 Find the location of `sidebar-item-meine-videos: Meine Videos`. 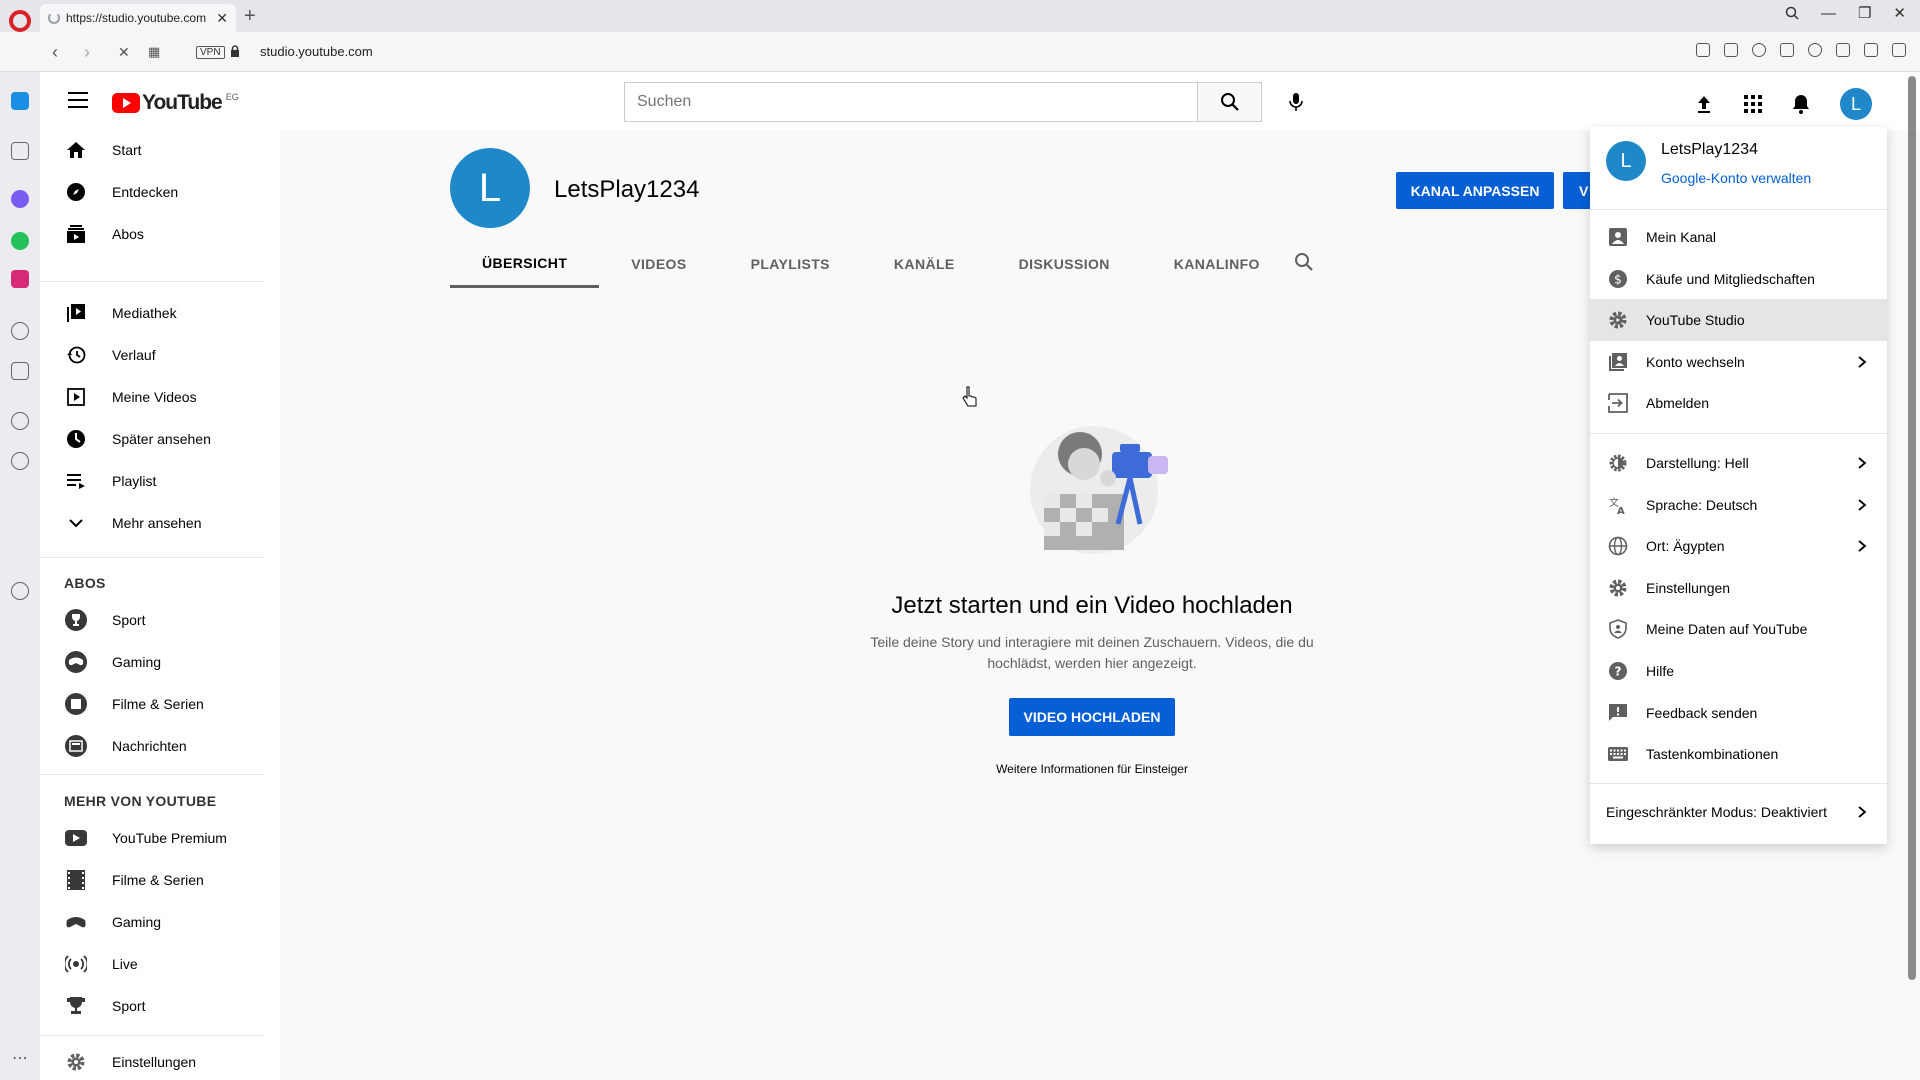

sidebar-item-meine-videos: Meine Videos is located at coordinates (160, 397).